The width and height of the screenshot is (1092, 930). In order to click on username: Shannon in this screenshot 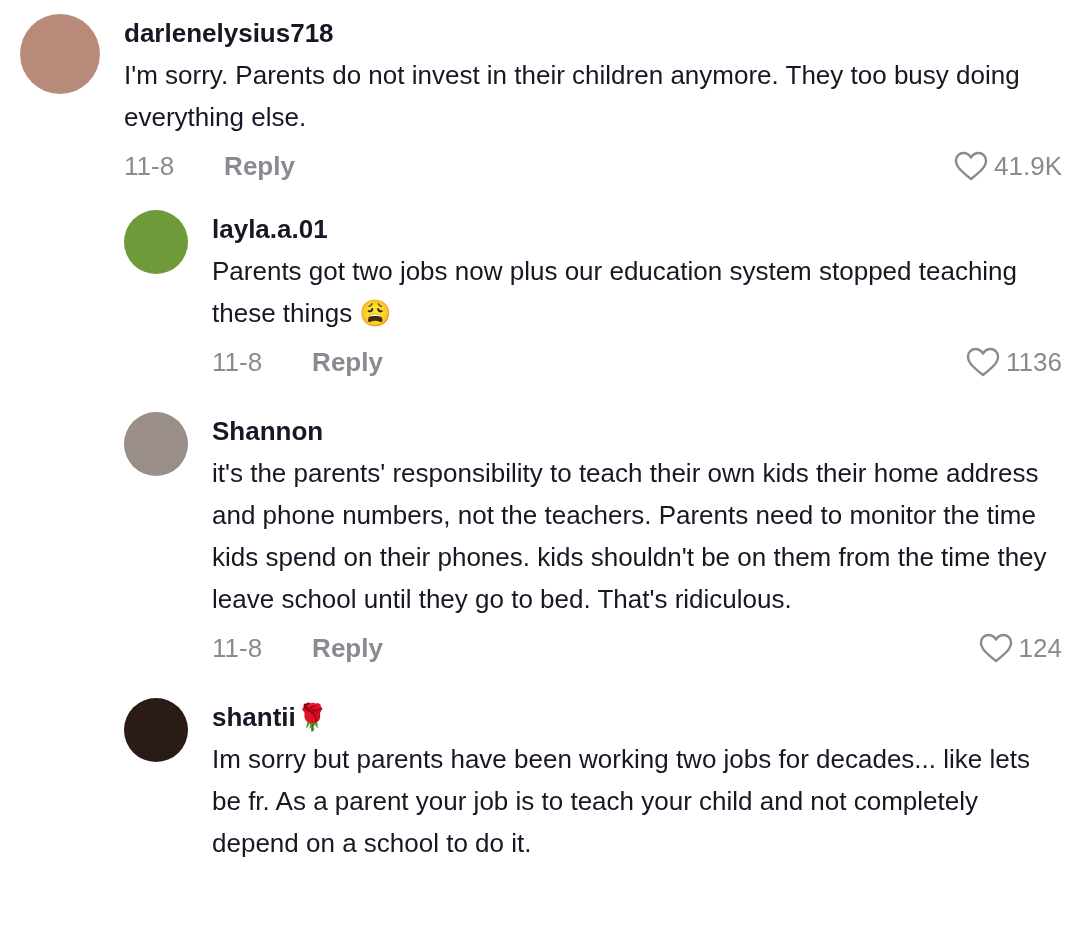, I will do `click(637, 431)`.